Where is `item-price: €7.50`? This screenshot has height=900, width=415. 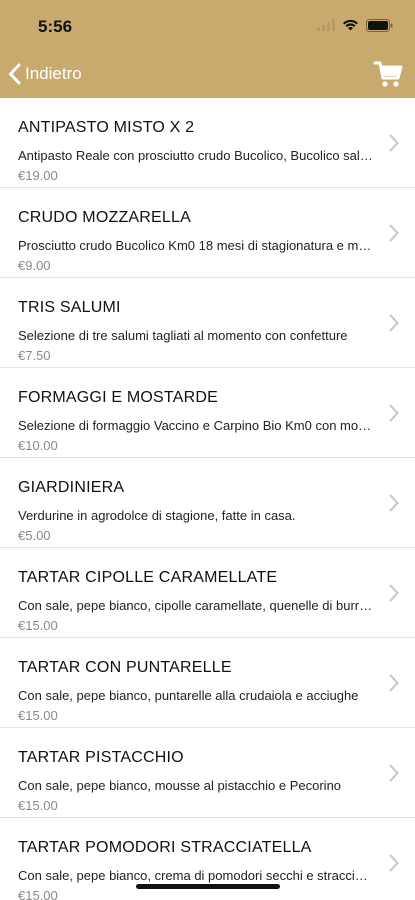 item-price: €7.50 is located at coordinates (34, 355).